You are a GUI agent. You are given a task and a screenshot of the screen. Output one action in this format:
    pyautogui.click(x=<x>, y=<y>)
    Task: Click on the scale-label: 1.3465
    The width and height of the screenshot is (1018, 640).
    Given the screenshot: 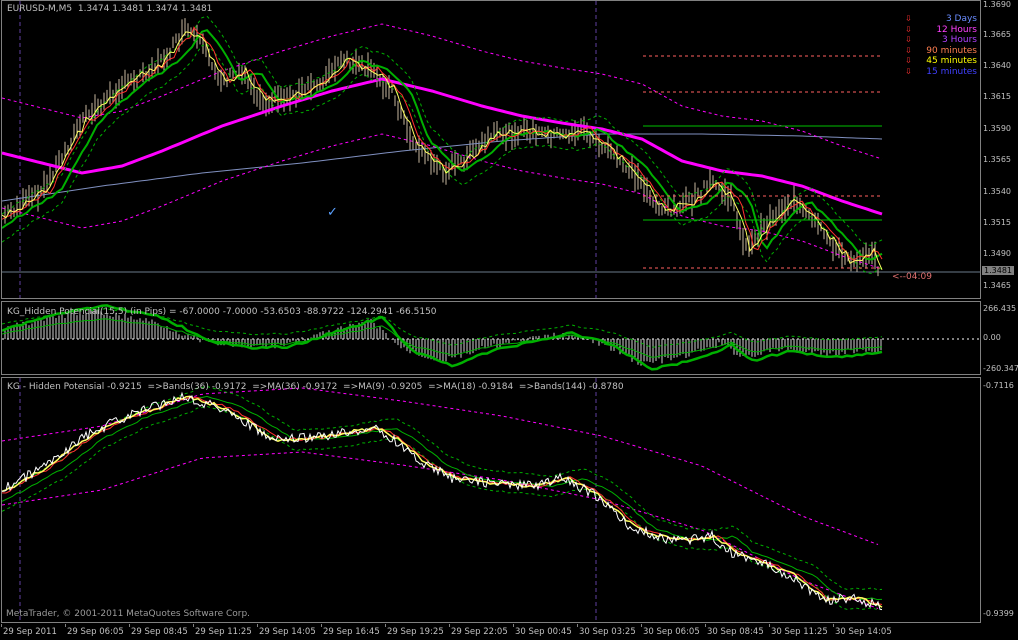 What is the action you would take?
    pyautogui.click(x=997, y=285)
    